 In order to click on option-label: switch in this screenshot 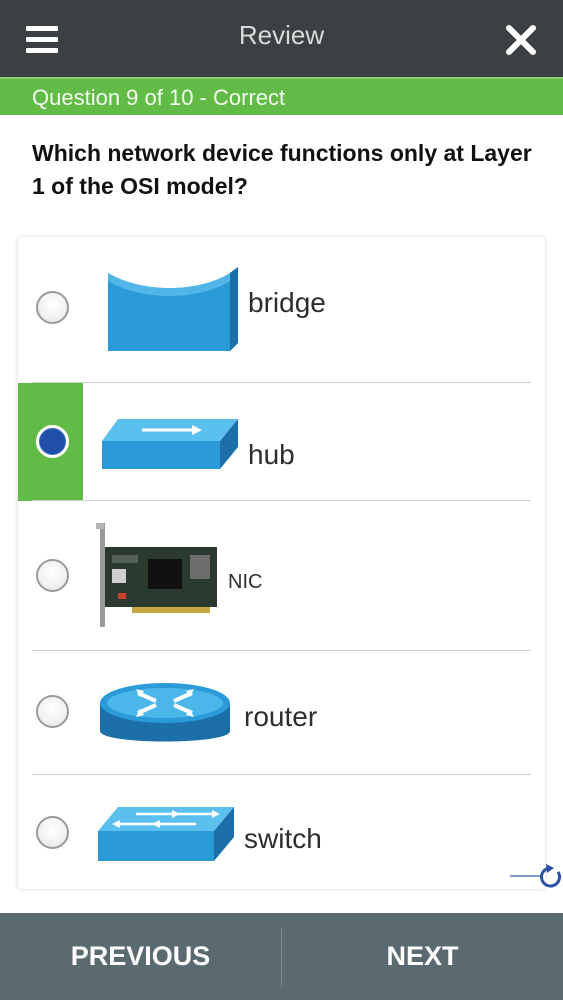, I will do `click(283, 838)`.